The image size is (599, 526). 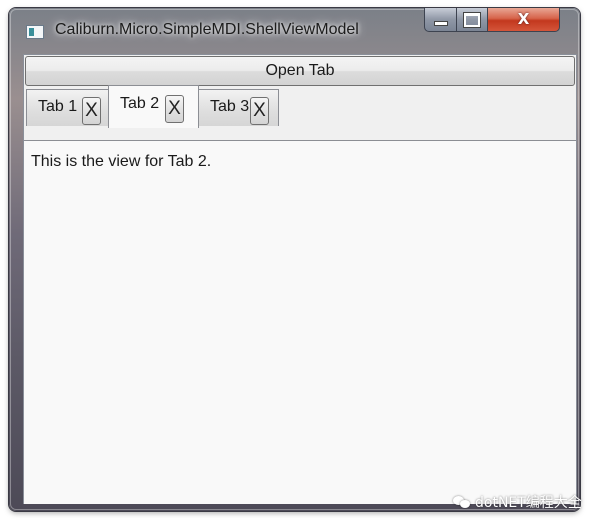 I want to click on maximize-icon, so click(x=472, y=19).